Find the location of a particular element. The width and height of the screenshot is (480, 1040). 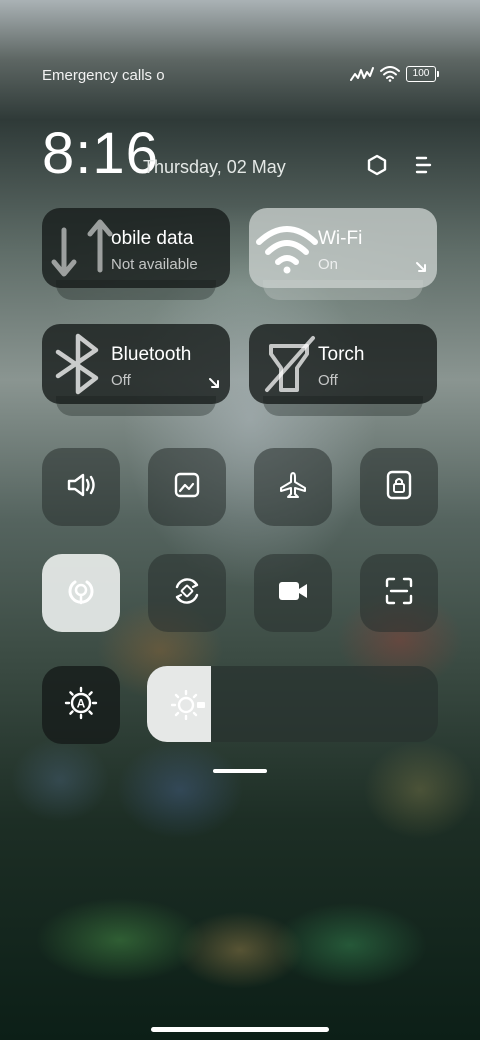

mobile-data-icon is located at coordinates (83, 250).